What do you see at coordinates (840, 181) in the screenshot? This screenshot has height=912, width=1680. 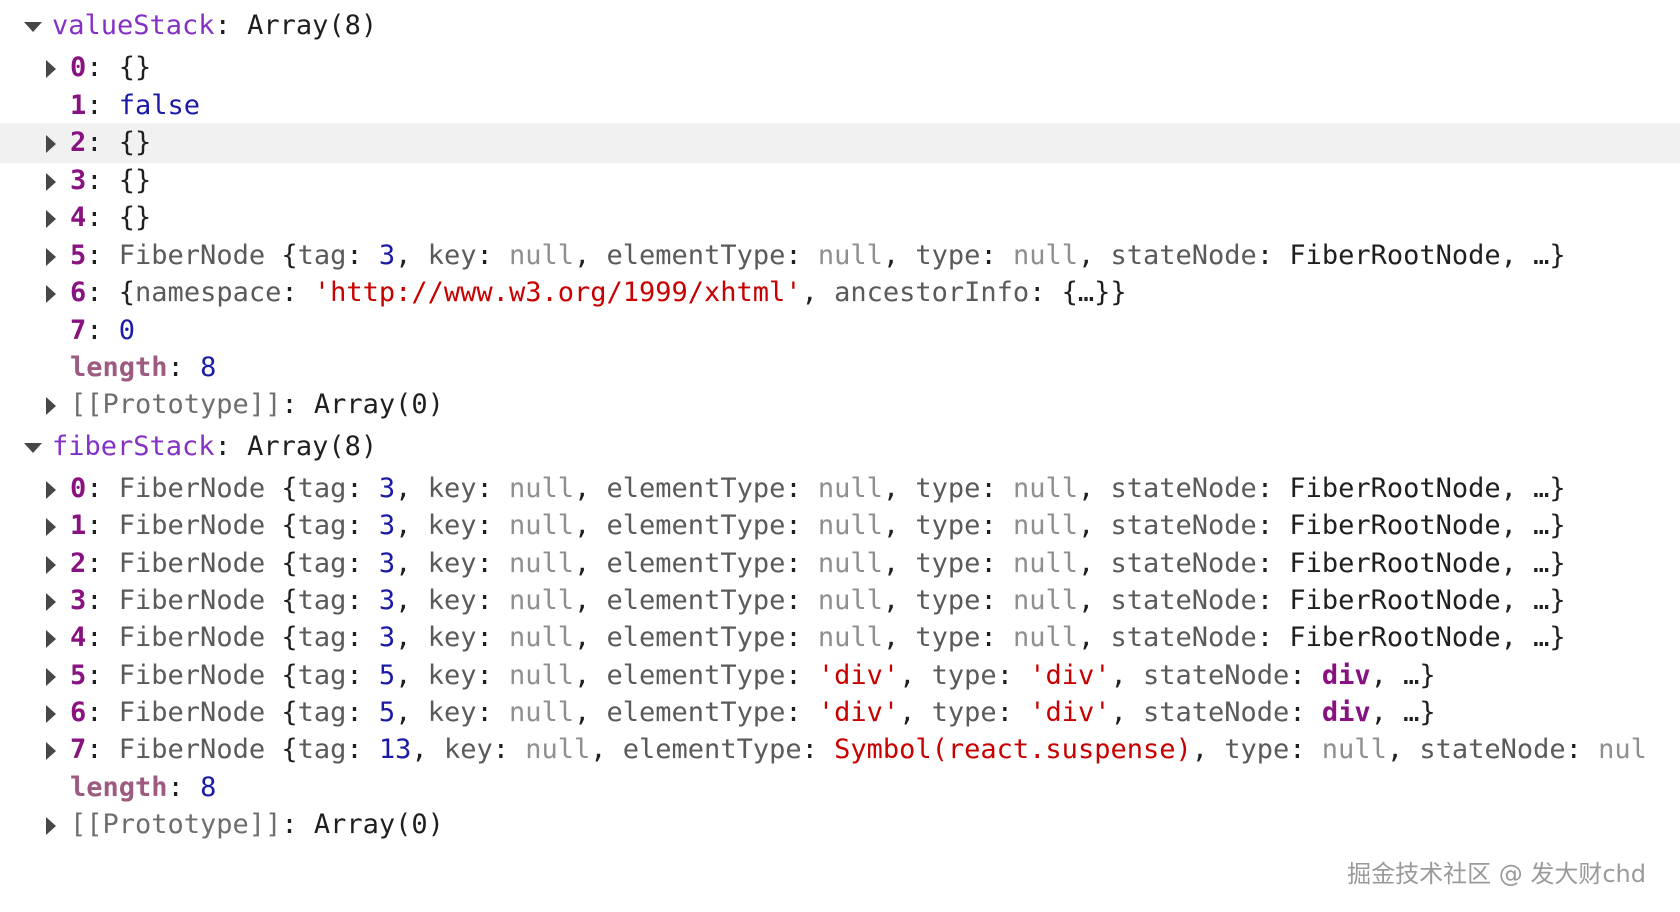 I see `tree-row: 3: {}` at bounding box center [840, 181].